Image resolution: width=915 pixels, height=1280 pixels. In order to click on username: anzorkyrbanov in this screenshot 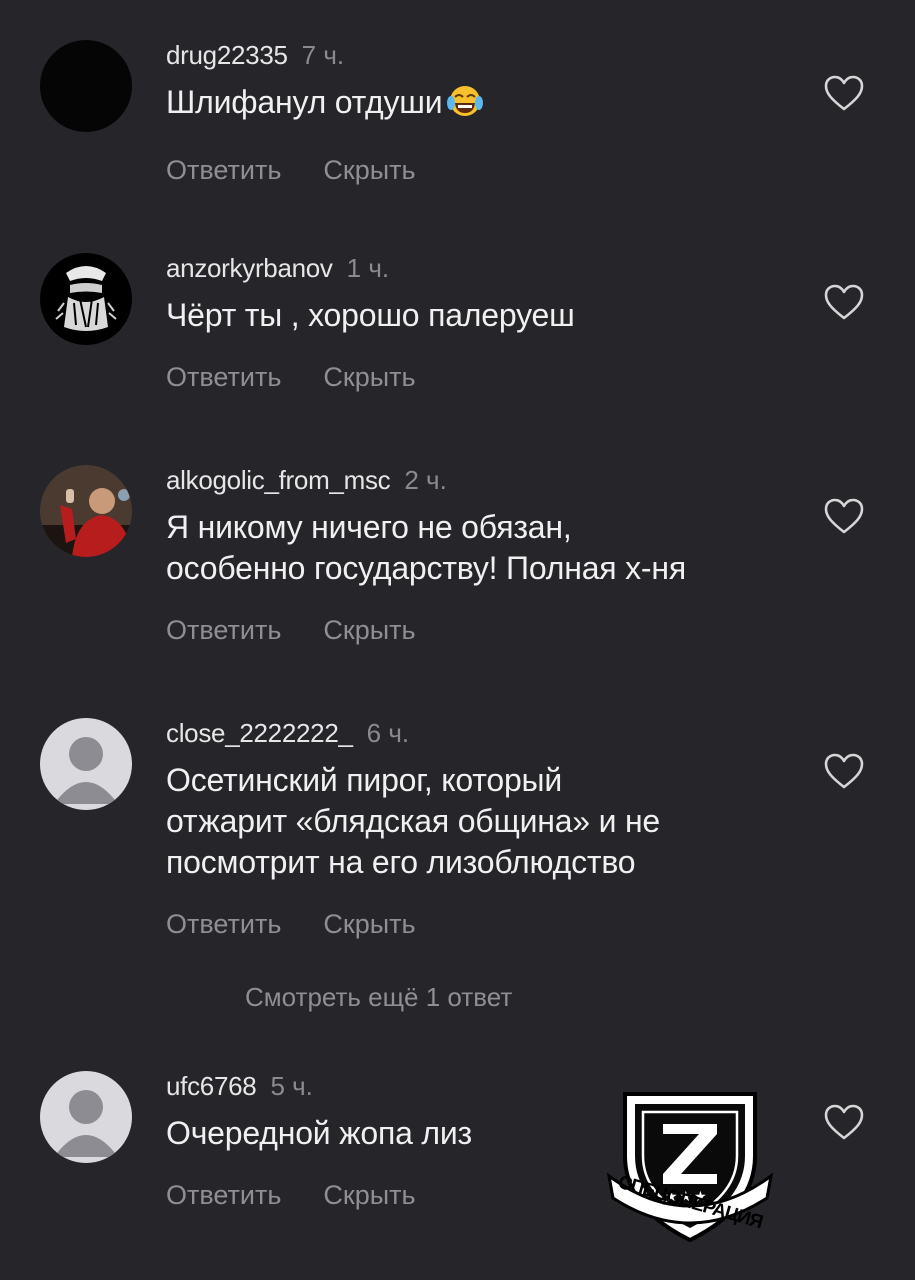, I will do `click(249, 268)`.